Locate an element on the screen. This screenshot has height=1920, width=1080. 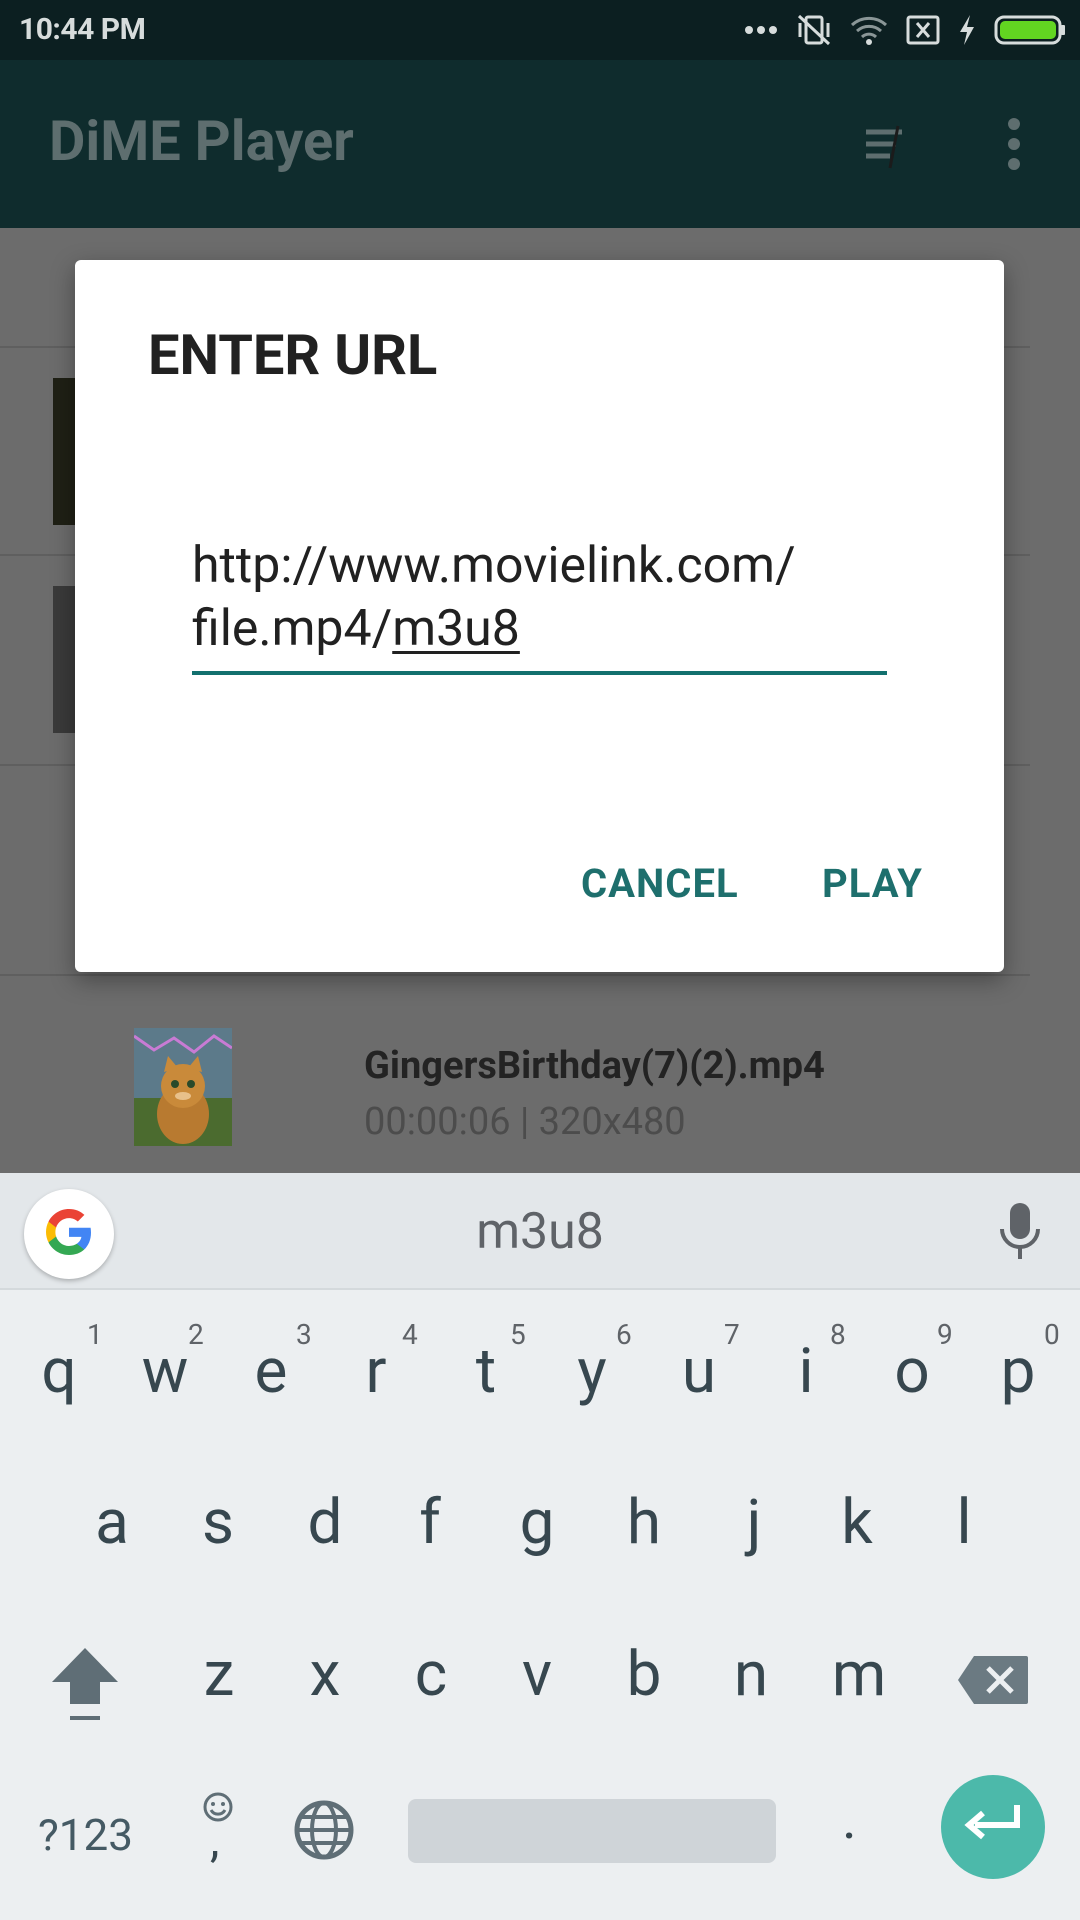
list-divider is located at coordinates (515, 975).